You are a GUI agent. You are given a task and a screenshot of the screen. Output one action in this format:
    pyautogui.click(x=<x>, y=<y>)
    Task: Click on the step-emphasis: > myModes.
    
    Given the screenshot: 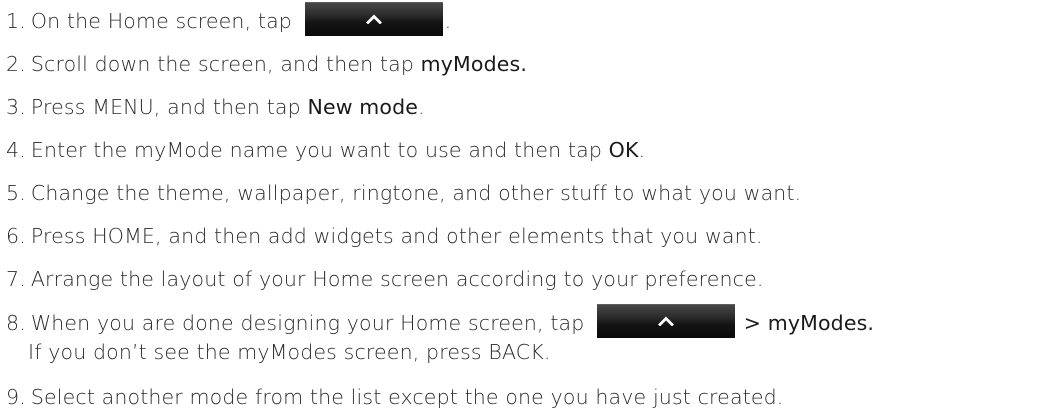 What is the action you would take?
    pyautogui.click(x=809, y=323)
    